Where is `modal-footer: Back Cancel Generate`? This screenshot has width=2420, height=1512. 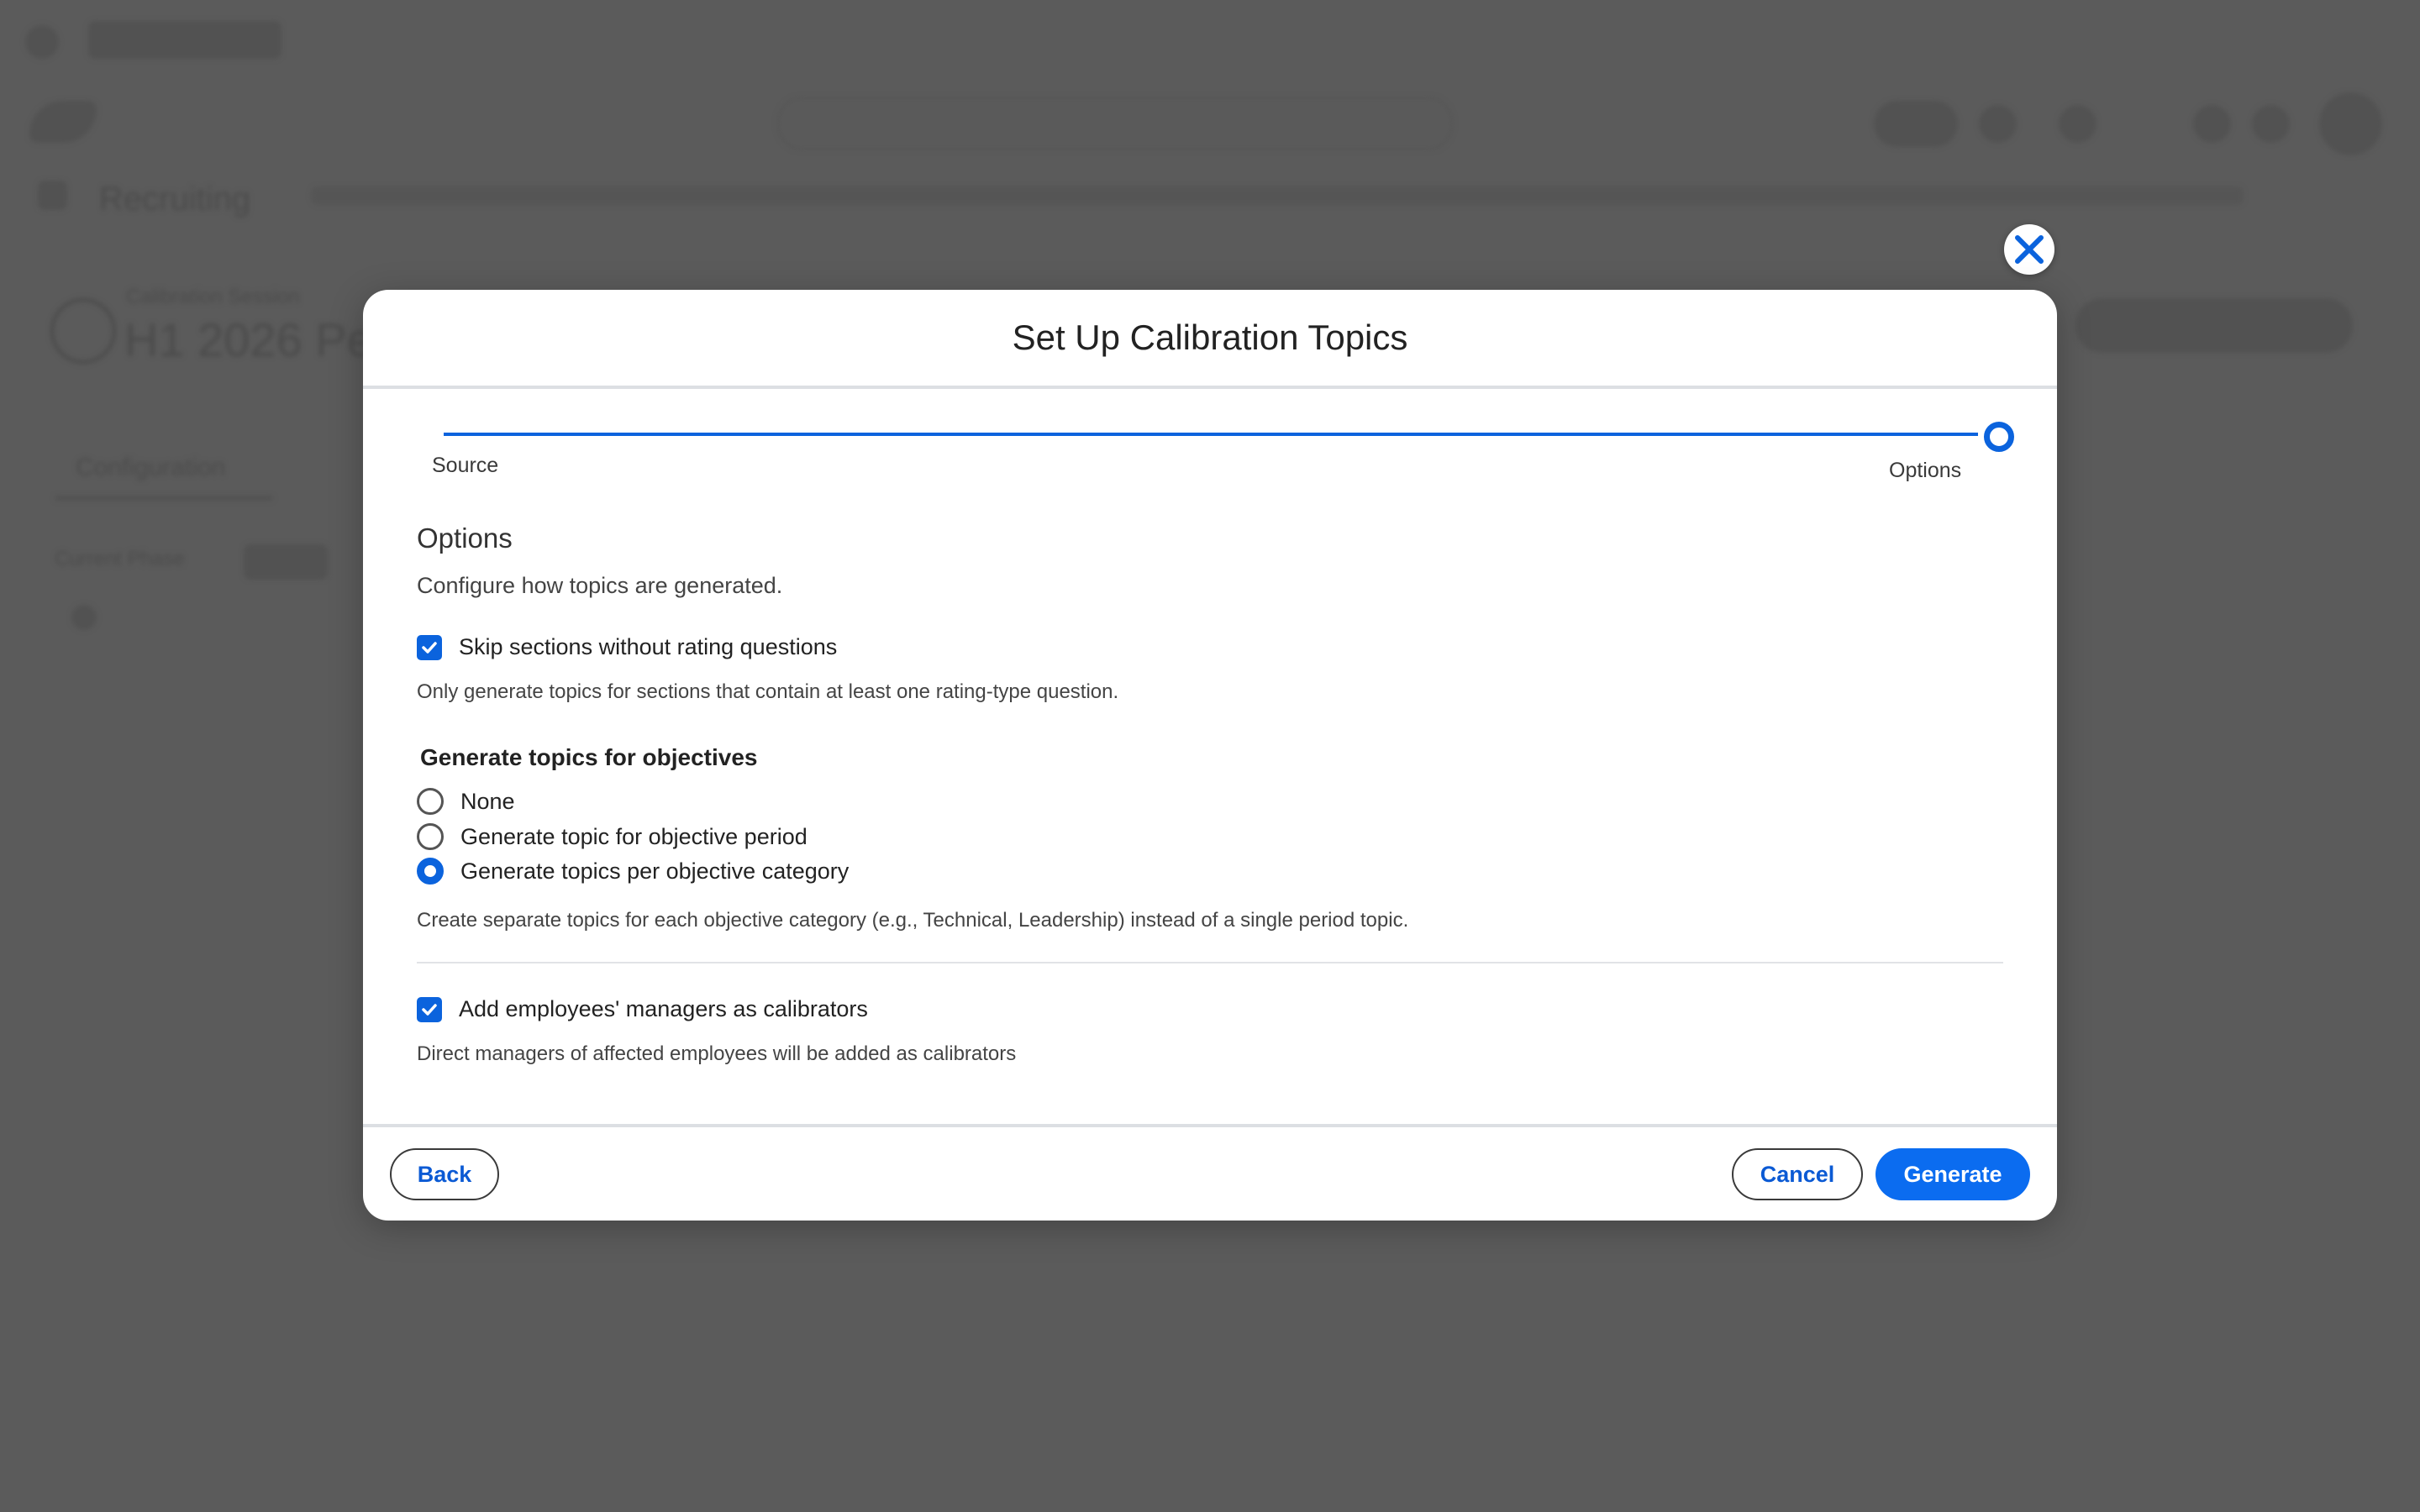
modal-footer: Back Cancel Generate is located at coordinates (1210, 1172).